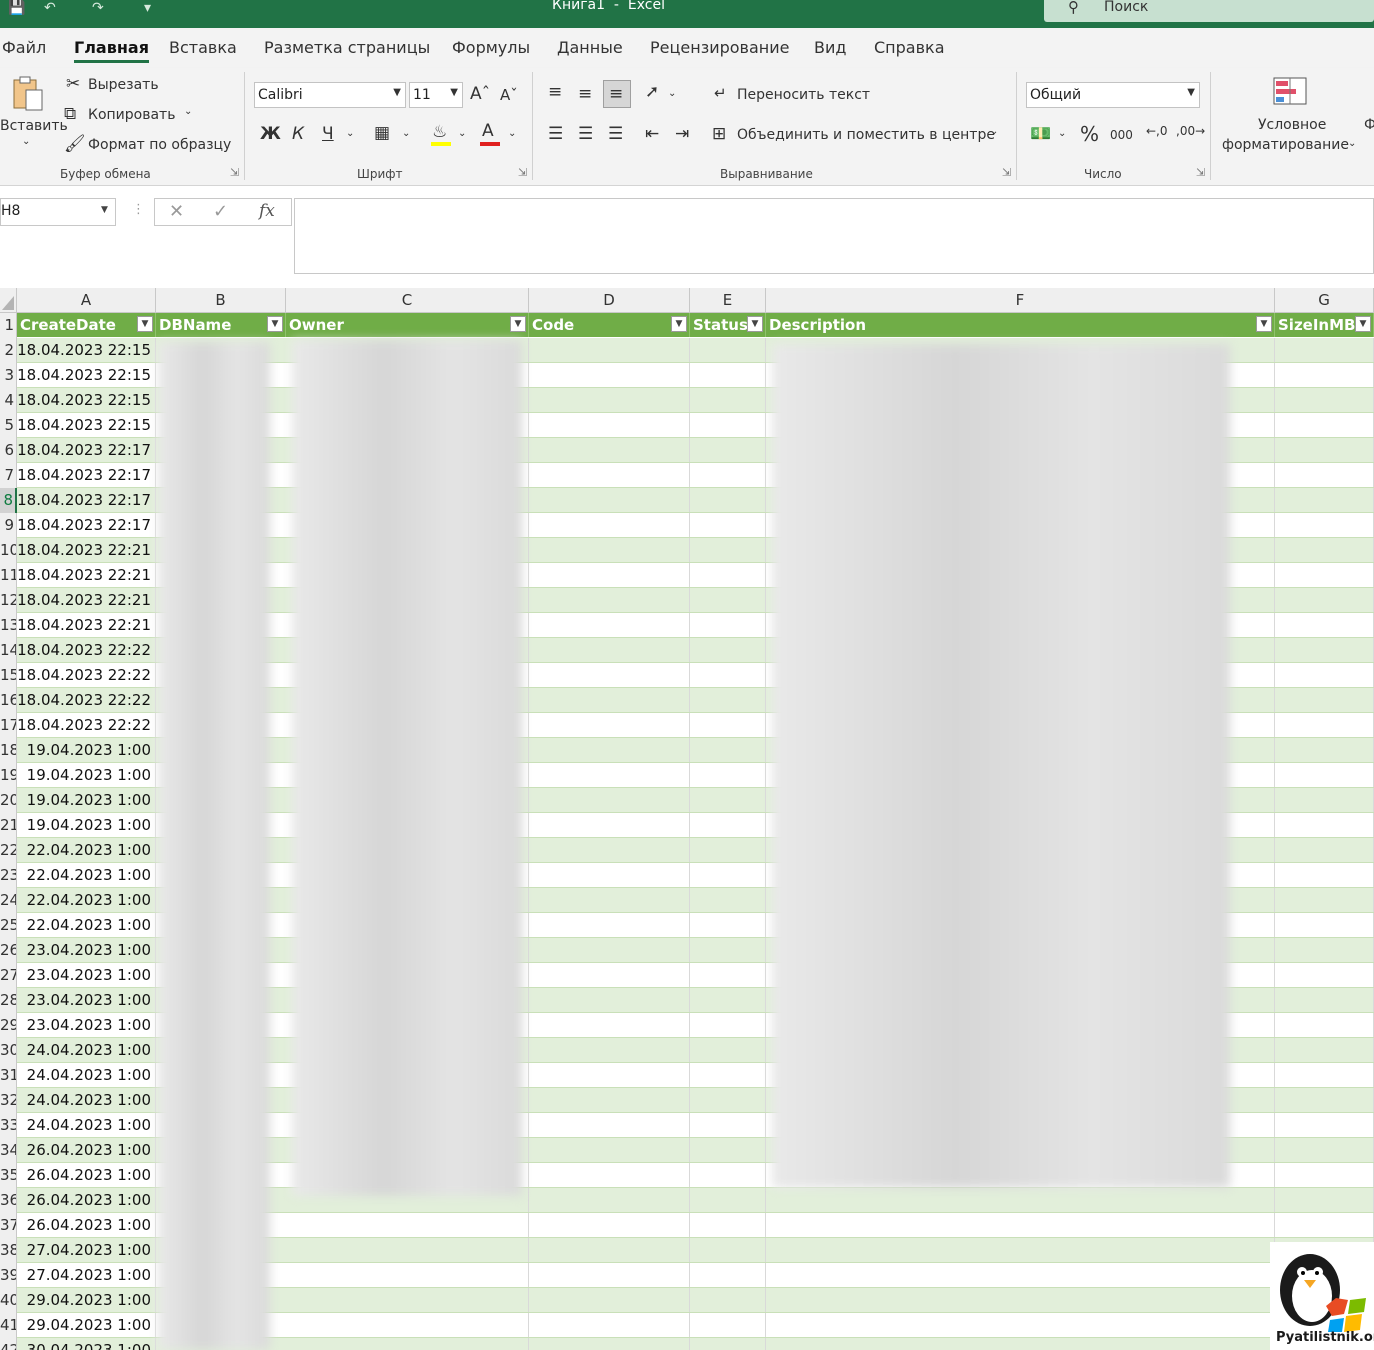 The width and height of the screenshot is (1374, 1350). What do you see at coordinates (1190, 131) in the screenshot?
I see `decrease-decimal-icon: ,00→` at bounding box center [1190, 131].